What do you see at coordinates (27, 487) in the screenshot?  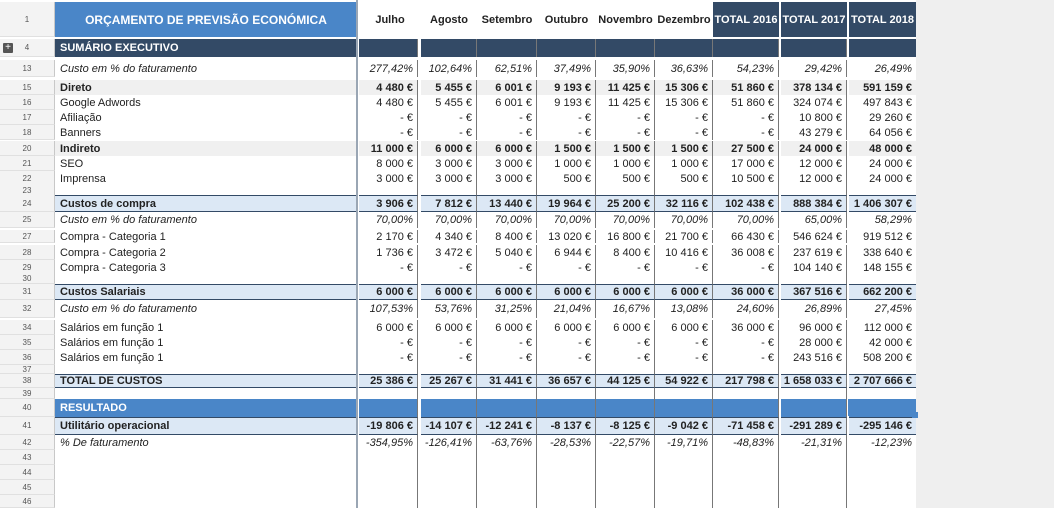 I see `row-number: 45` at bounding box center [27, 487].